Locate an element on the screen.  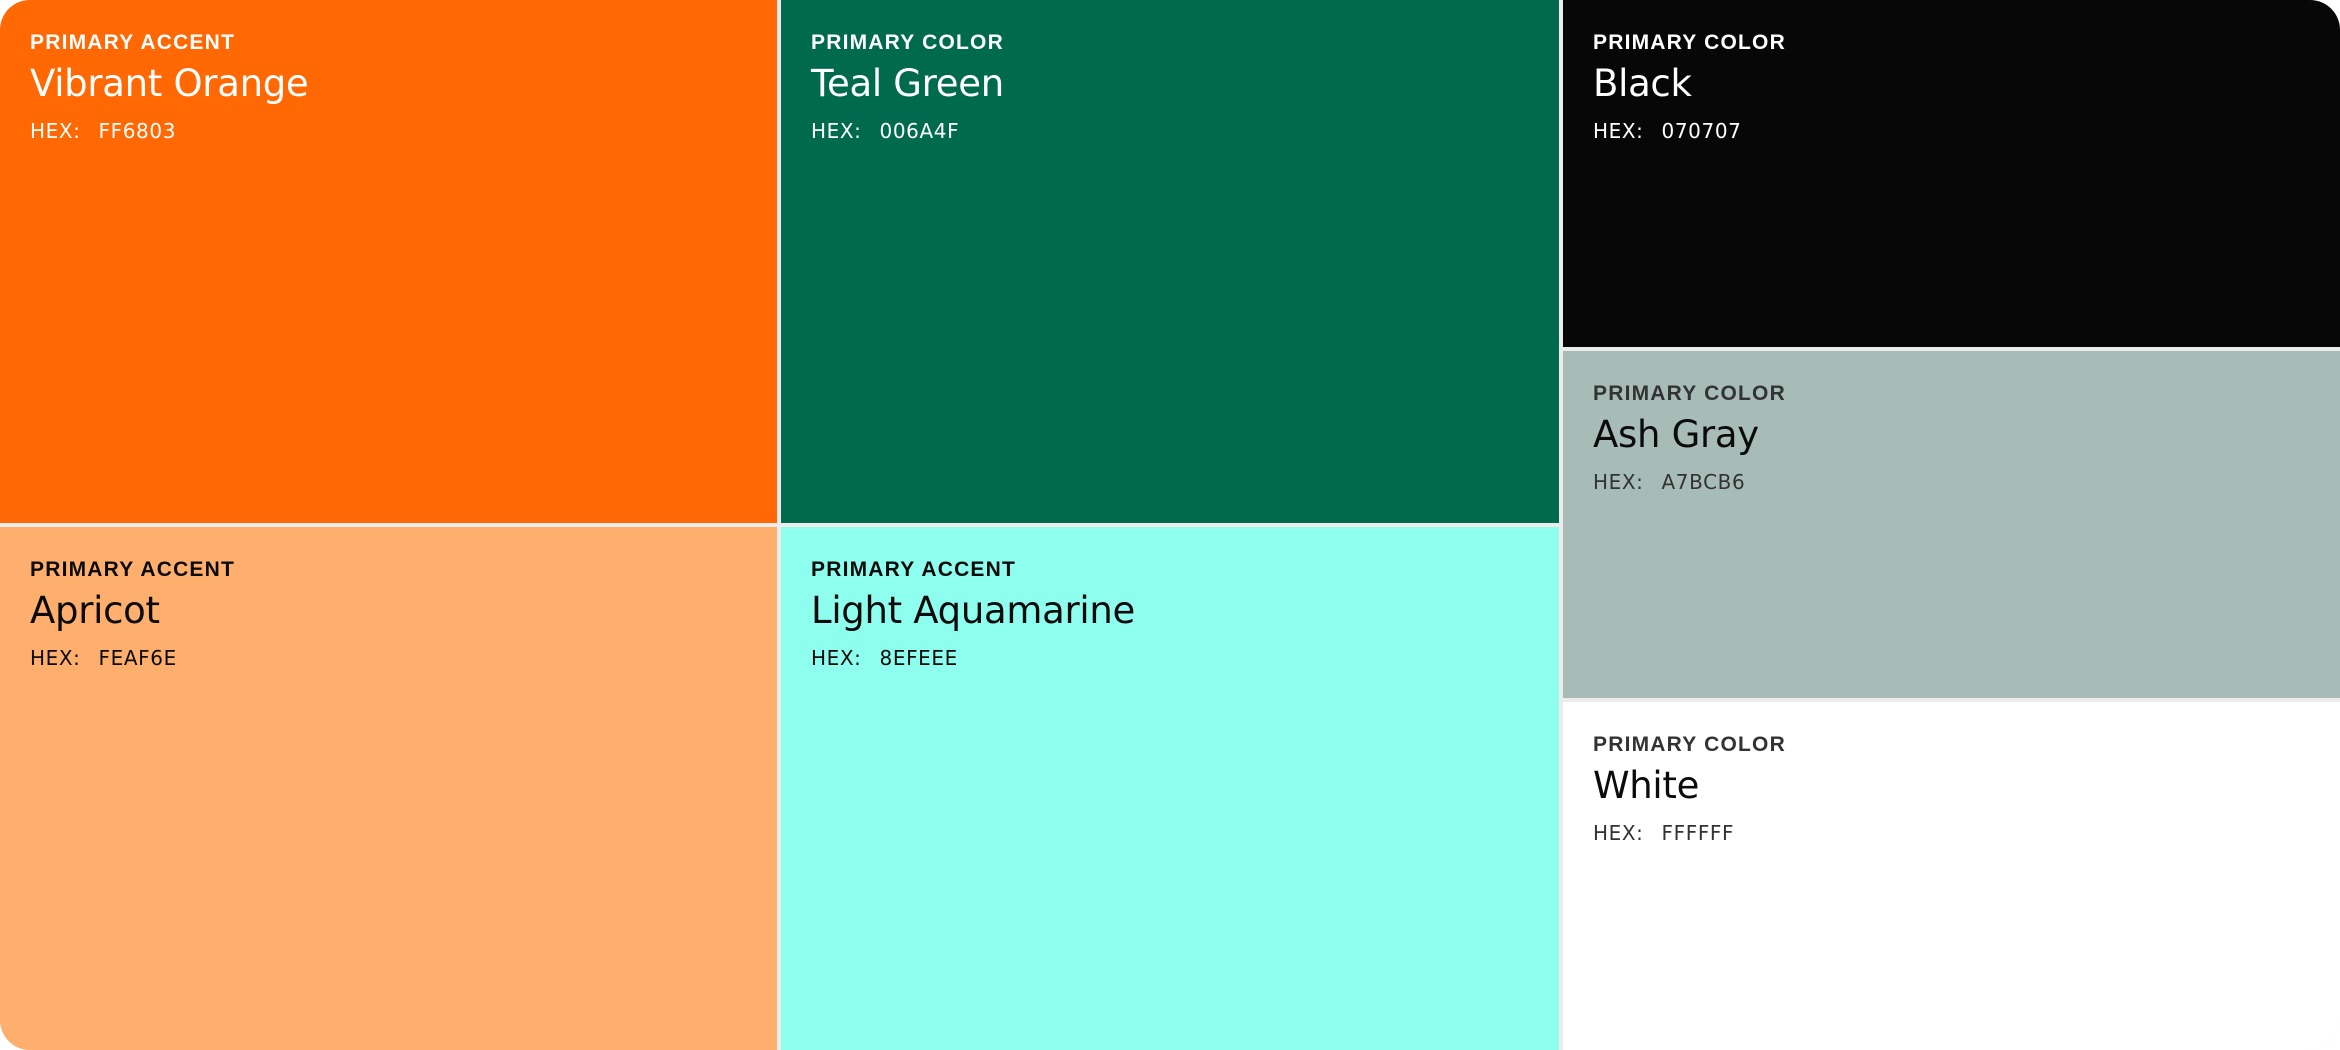
swatch-ash-gray: PRIMARY COLOR Ash Gray HEX: A7BCB6 is located at coordinates (1951, 524).